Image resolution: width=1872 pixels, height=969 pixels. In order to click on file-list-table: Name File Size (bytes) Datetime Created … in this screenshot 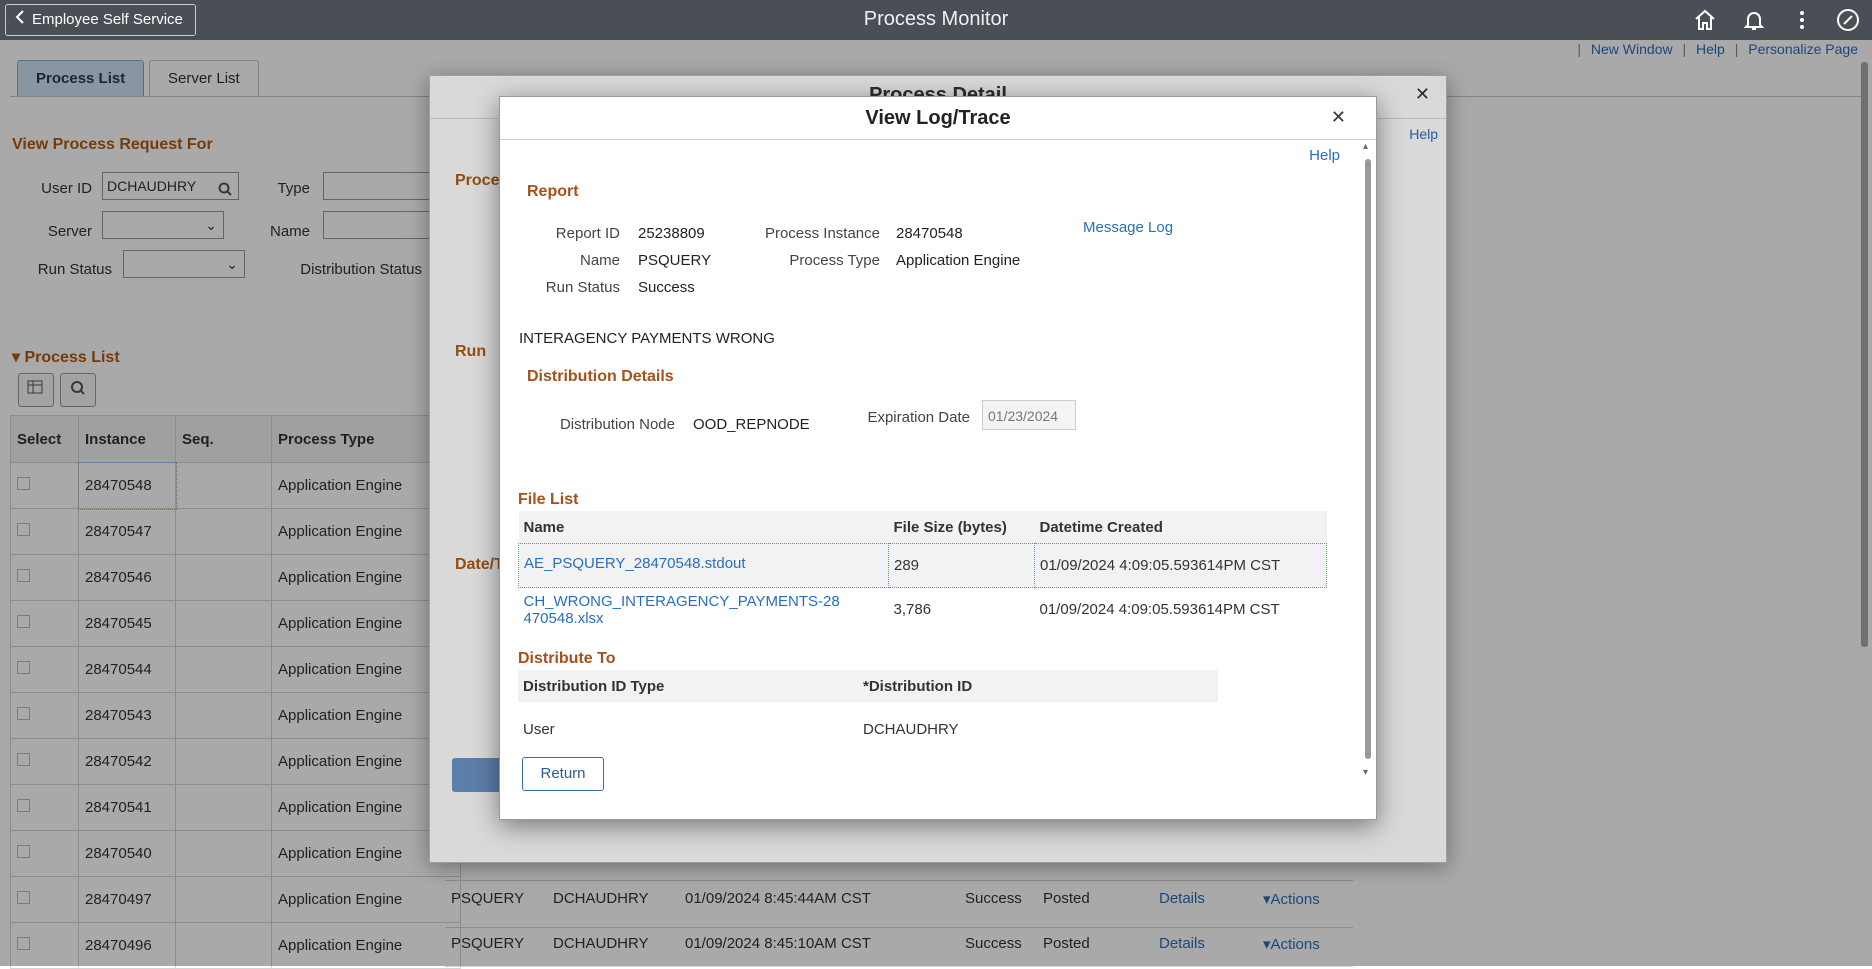, I will do `click(922, 571)`.